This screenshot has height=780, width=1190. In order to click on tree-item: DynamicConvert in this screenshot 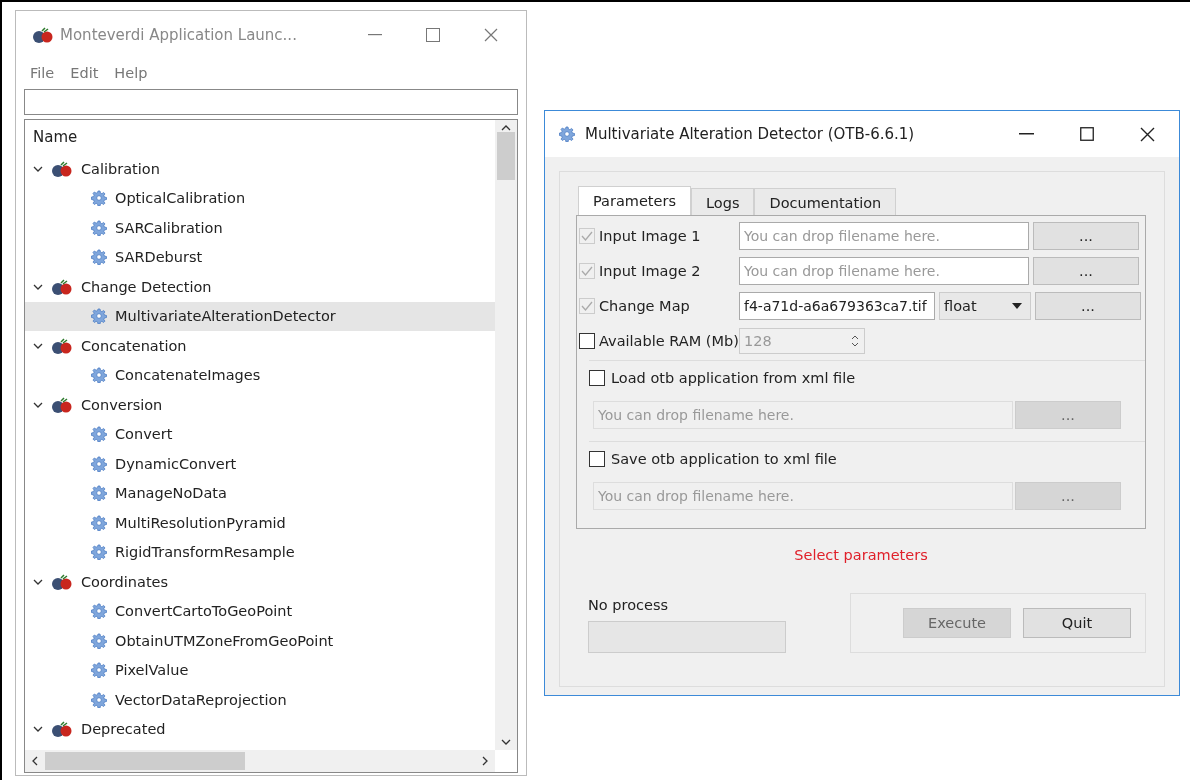, I will do `click(260, 464)`.